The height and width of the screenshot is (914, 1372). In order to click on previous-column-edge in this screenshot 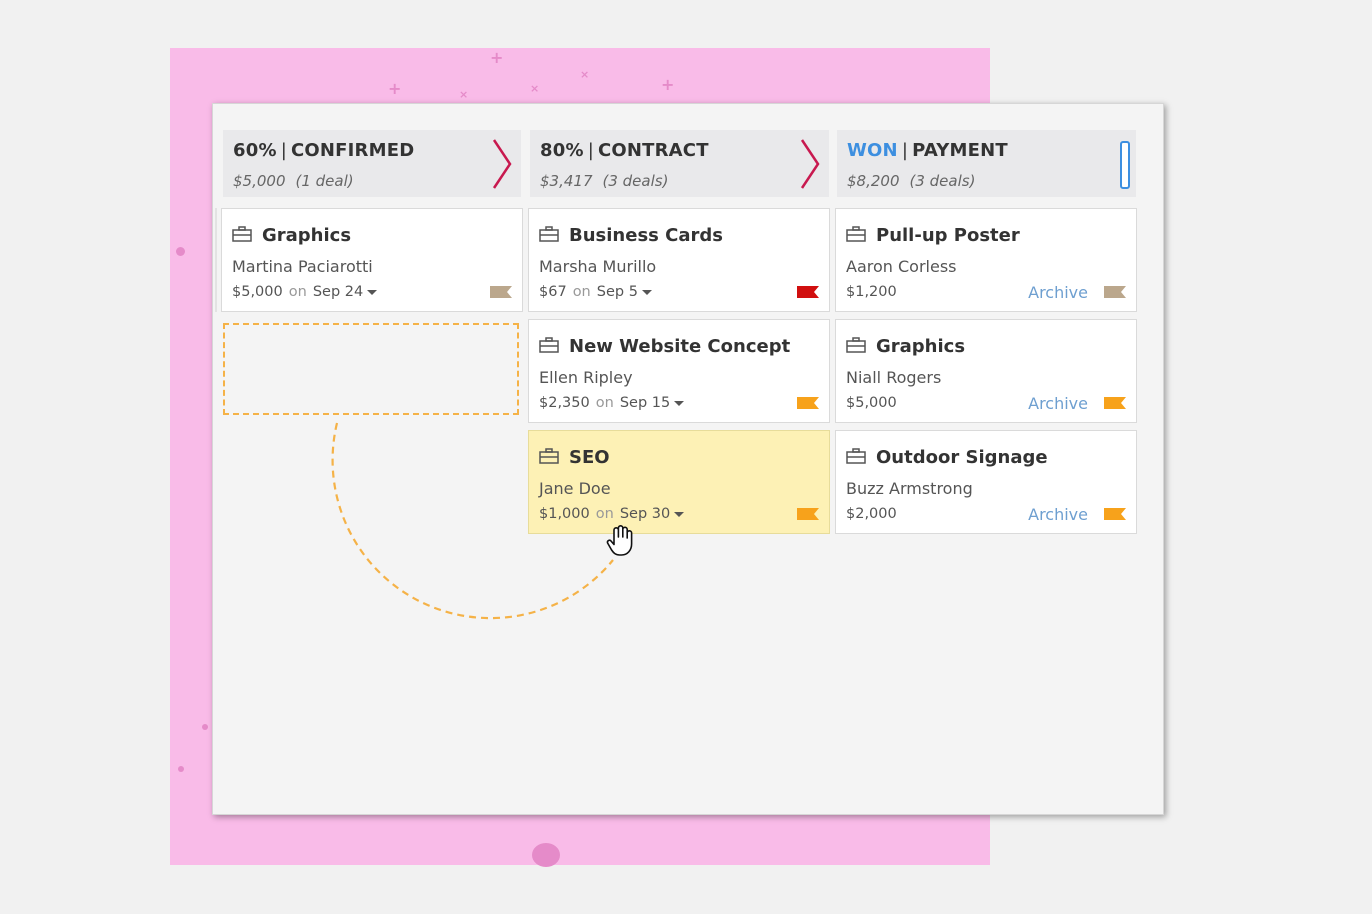, I will do `click(216, 260)`.